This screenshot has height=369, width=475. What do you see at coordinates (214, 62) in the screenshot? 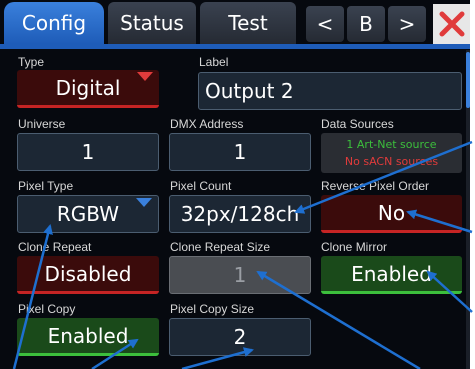
I see `output-label-label: Label` at bounding box center [214, 62].